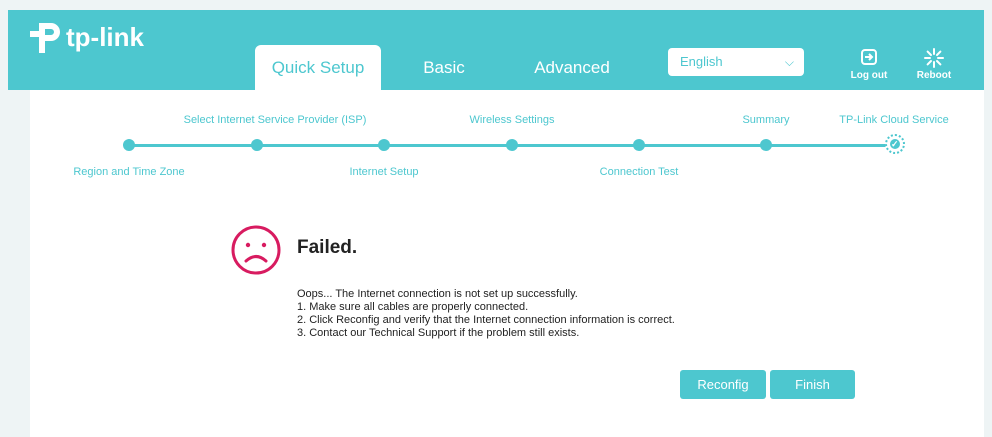 This screenshot has width=992, height=437. What do you see at coordinates (894, 120) in the screenshot?
I see `step-label-cloud: TP-Link Cloud Service` at bounding box center [894, 120].